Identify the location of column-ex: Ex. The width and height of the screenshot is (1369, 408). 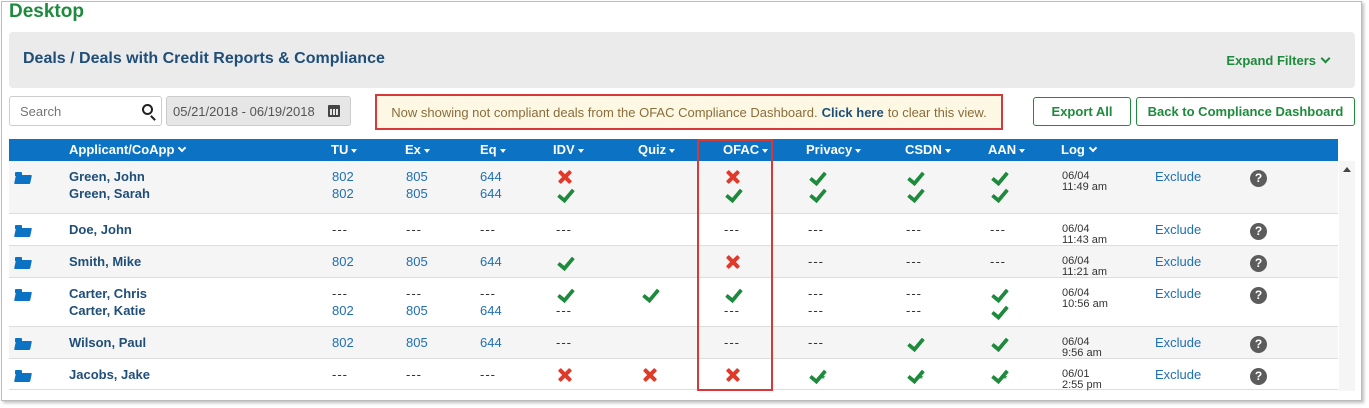
(417, 149).